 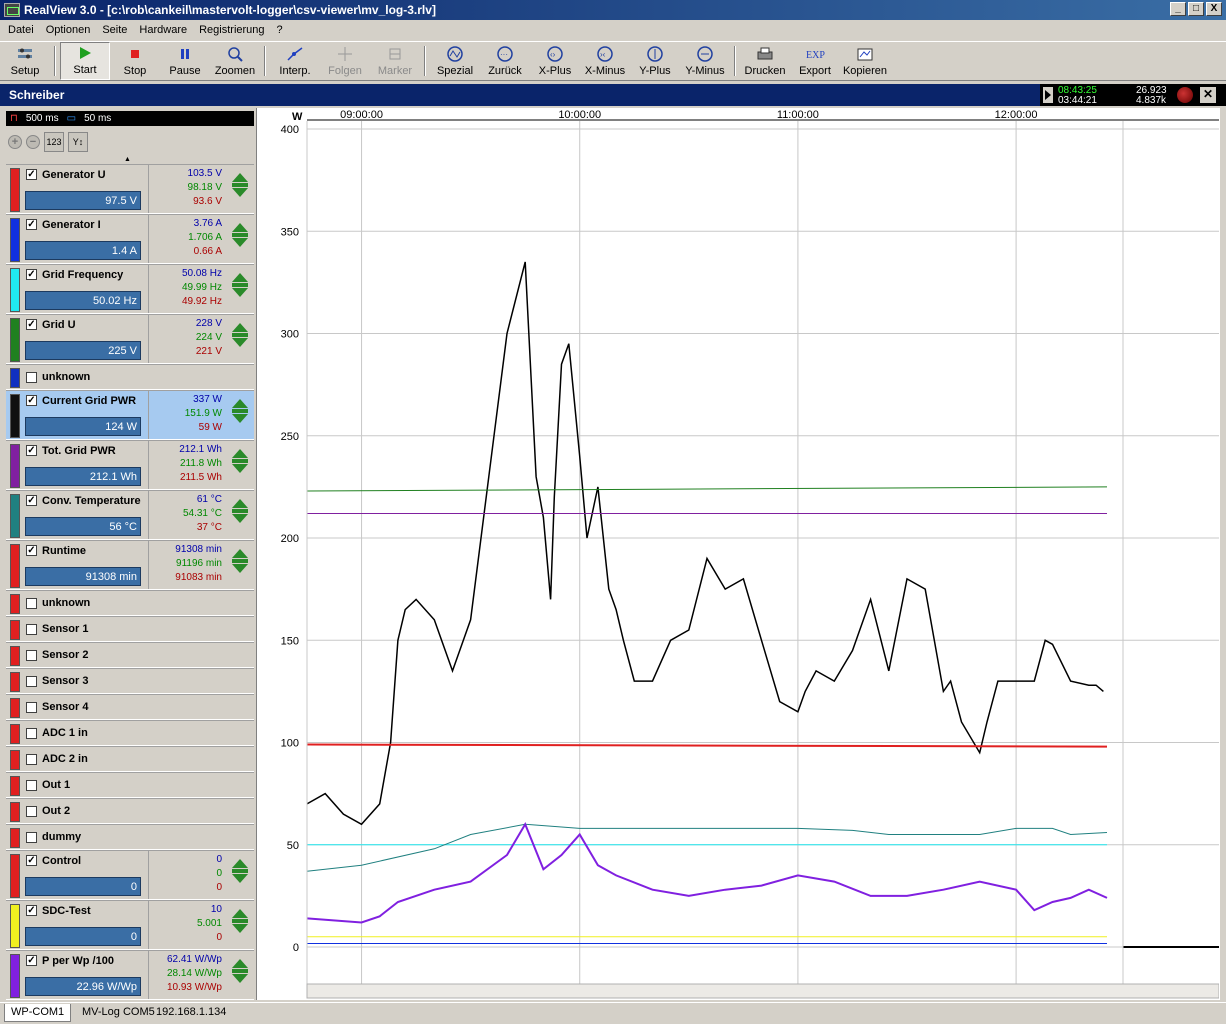 I want to click on back-button: ··· Zurück, so click(x=505, y=61).